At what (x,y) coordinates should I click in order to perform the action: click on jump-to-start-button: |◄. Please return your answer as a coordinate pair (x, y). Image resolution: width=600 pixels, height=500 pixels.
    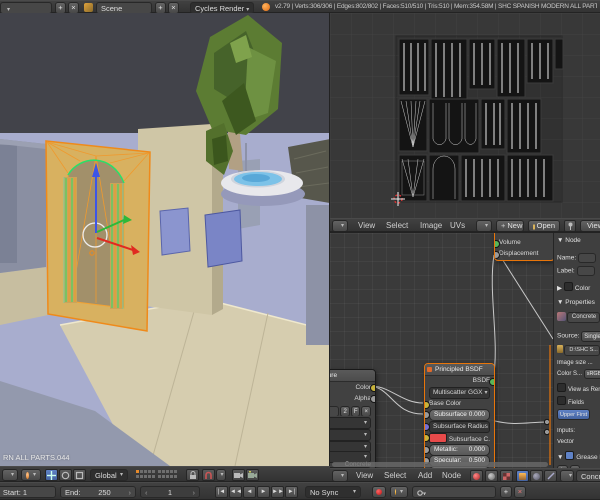
    Looking at the image, I should click on (221, 492).